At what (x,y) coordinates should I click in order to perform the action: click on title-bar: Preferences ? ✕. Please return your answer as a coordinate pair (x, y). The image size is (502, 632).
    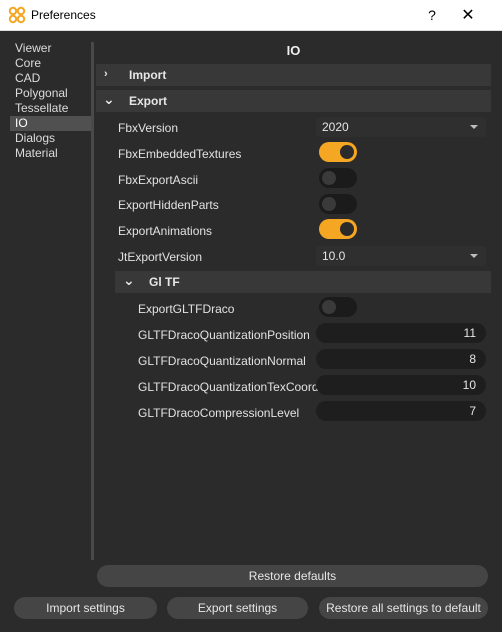
    Looking at the image, I should click on (251, 15).